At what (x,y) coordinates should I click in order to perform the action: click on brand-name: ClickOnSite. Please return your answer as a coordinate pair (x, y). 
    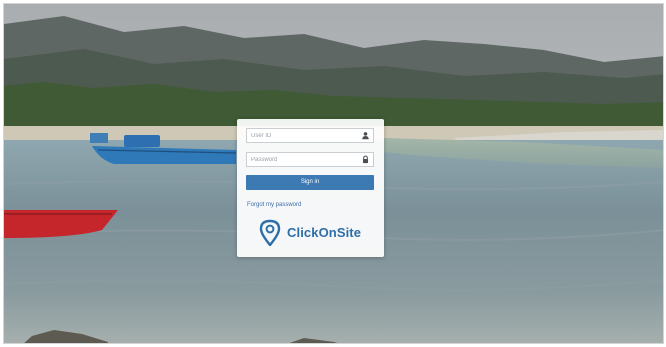
    Looking at the image, I should click on (324, 232).